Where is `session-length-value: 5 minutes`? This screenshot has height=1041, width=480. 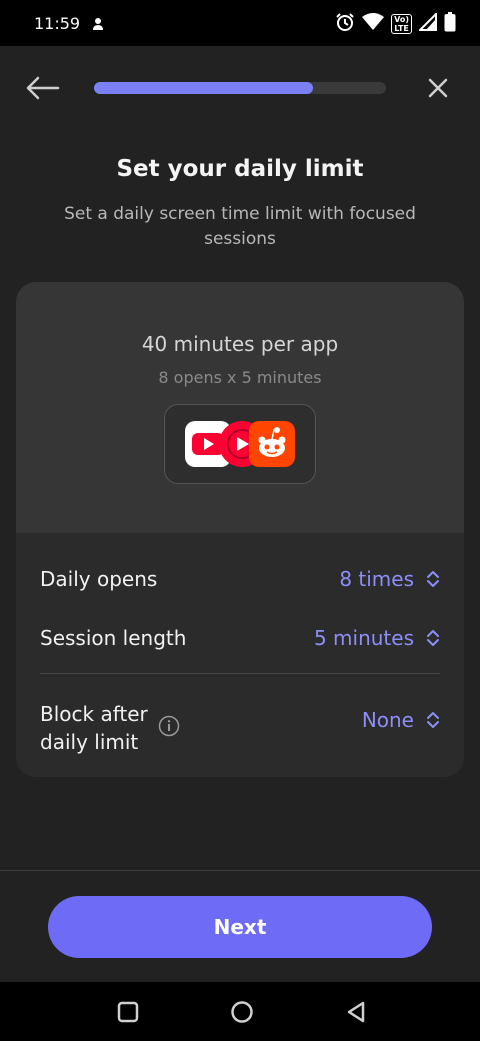 session-length-value: 5 minutes is located at coordinates (363, 638).